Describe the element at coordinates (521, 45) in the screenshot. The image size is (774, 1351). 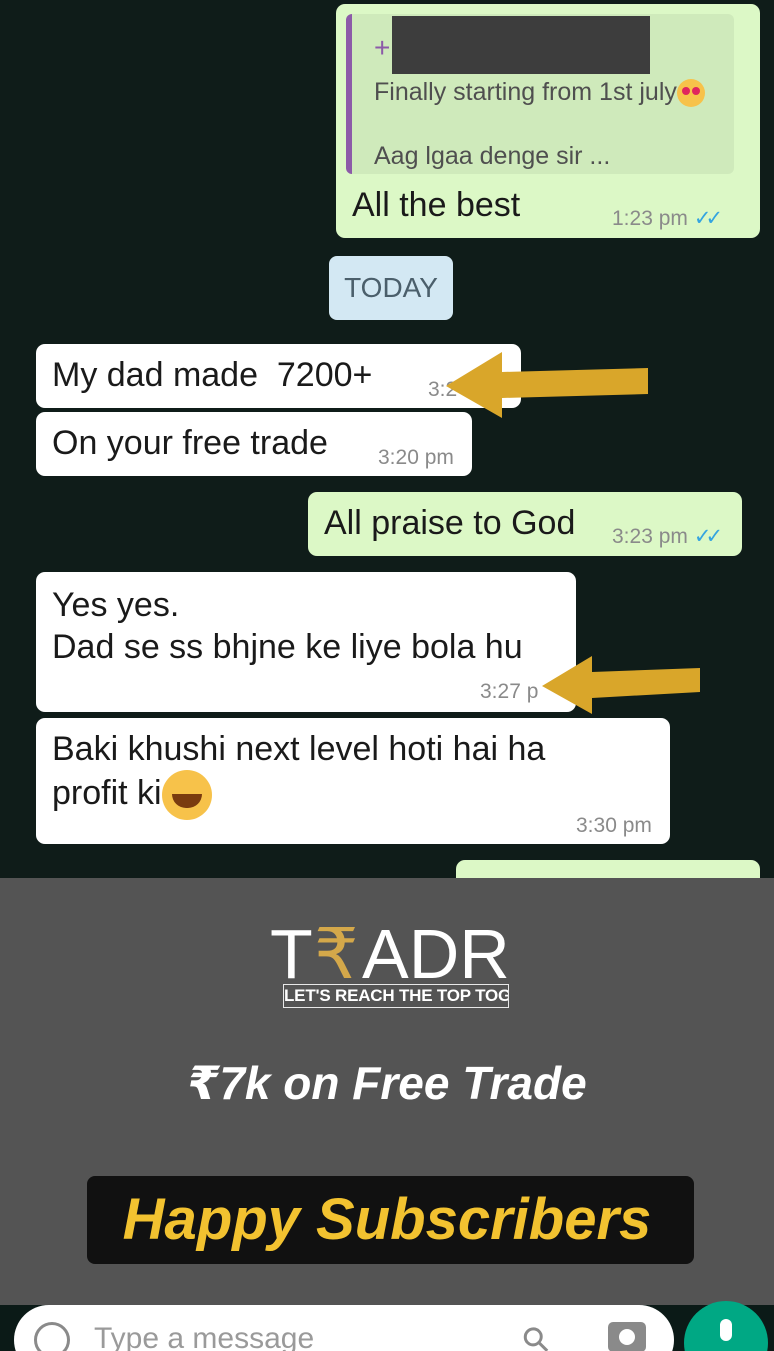
I see `redacted-sender` at that location.